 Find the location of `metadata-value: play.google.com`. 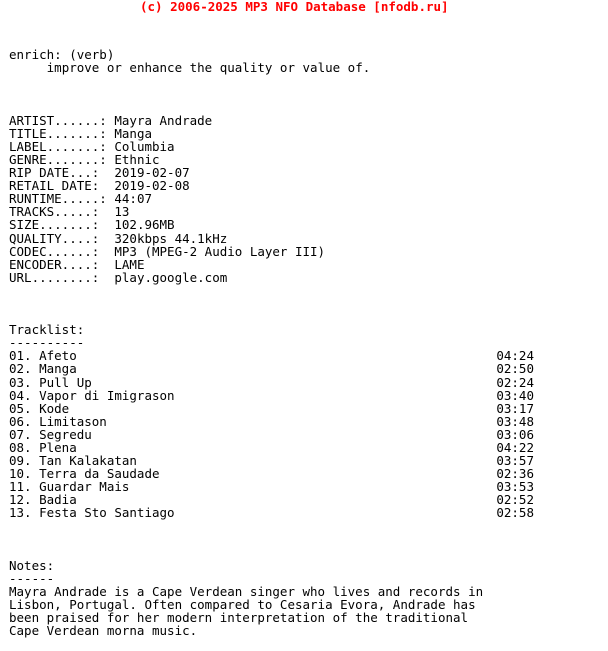

metadata-value: play.google.com is located at coordinates (167, 277).